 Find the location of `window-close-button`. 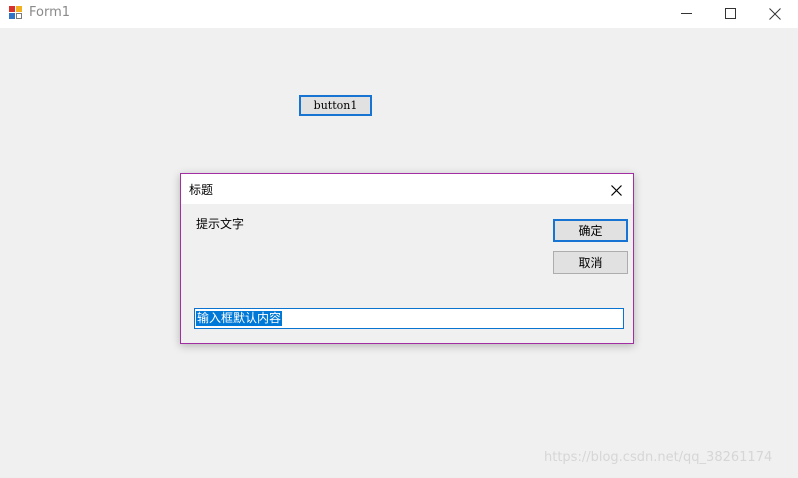

window-close-button is located at coordinates (775, 14).